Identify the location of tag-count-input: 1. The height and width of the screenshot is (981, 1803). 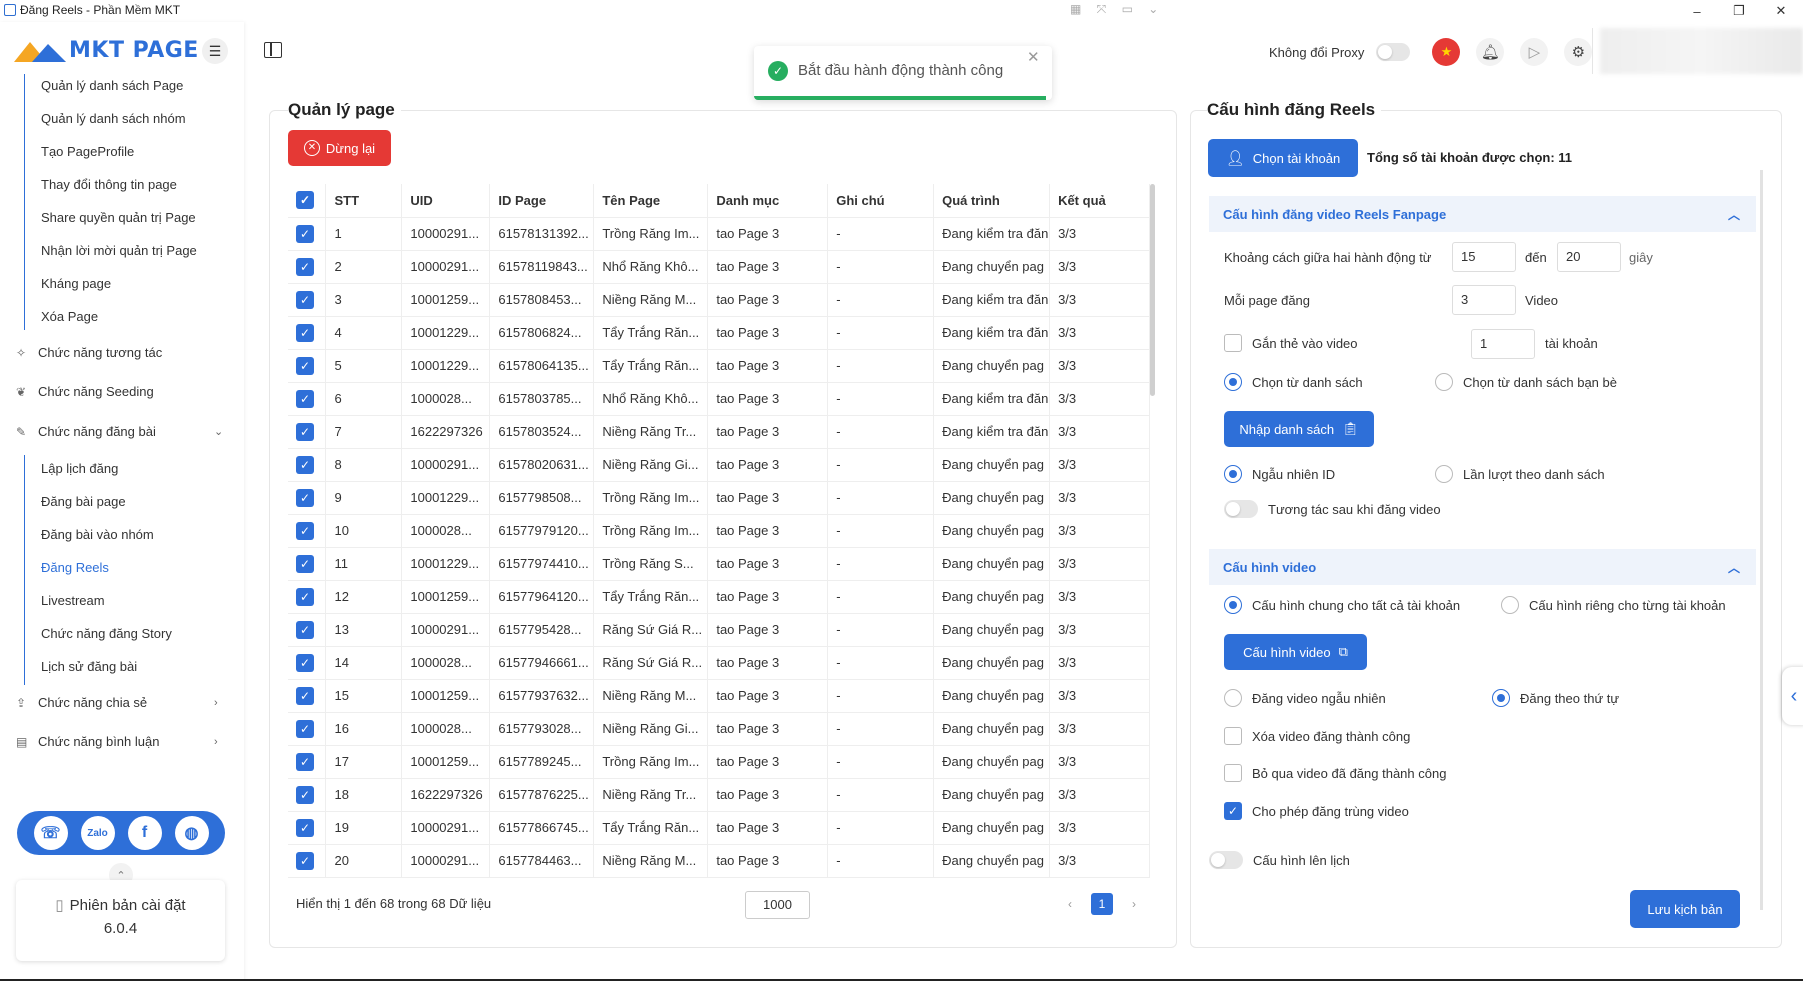
(1503, 344).